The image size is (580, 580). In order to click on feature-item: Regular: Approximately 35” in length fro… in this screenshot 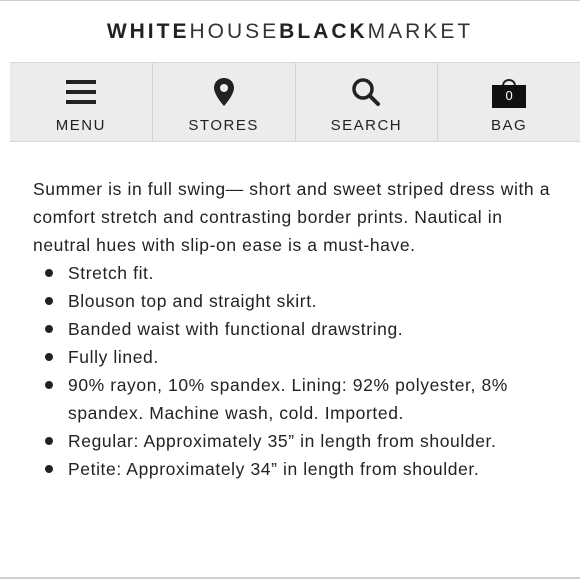, I will do `click(298, 441)`.